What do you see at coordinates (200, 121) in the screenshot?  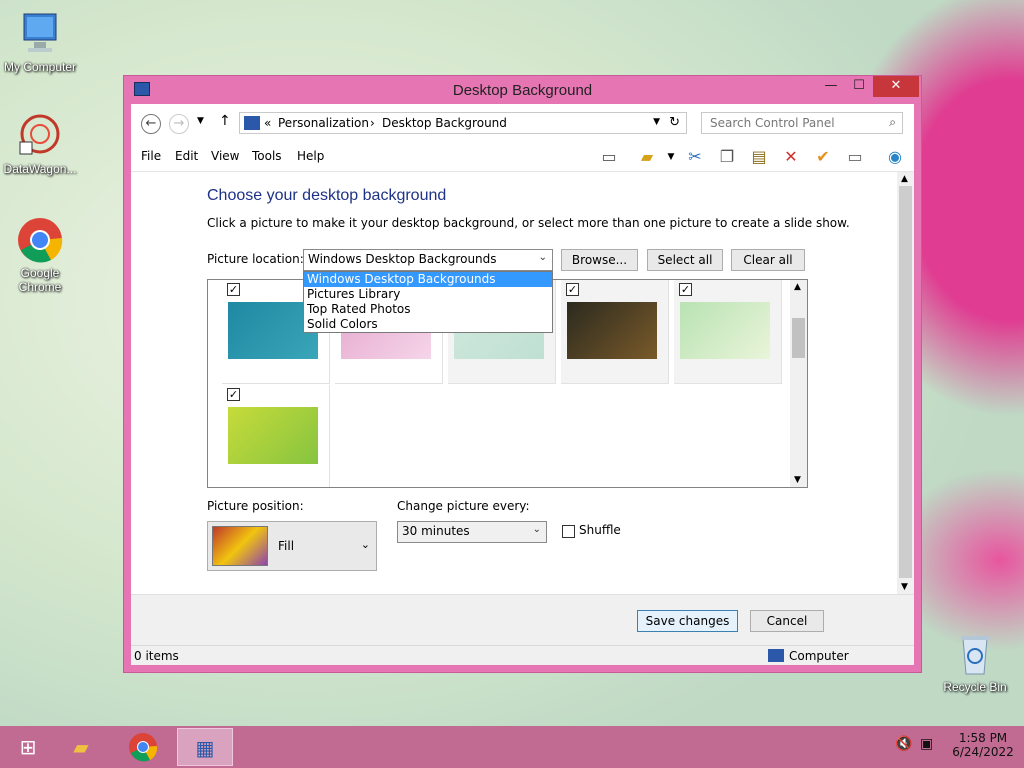 I see `recent-pages-chevron-icon: ▼` at bounding box center [200, 121].